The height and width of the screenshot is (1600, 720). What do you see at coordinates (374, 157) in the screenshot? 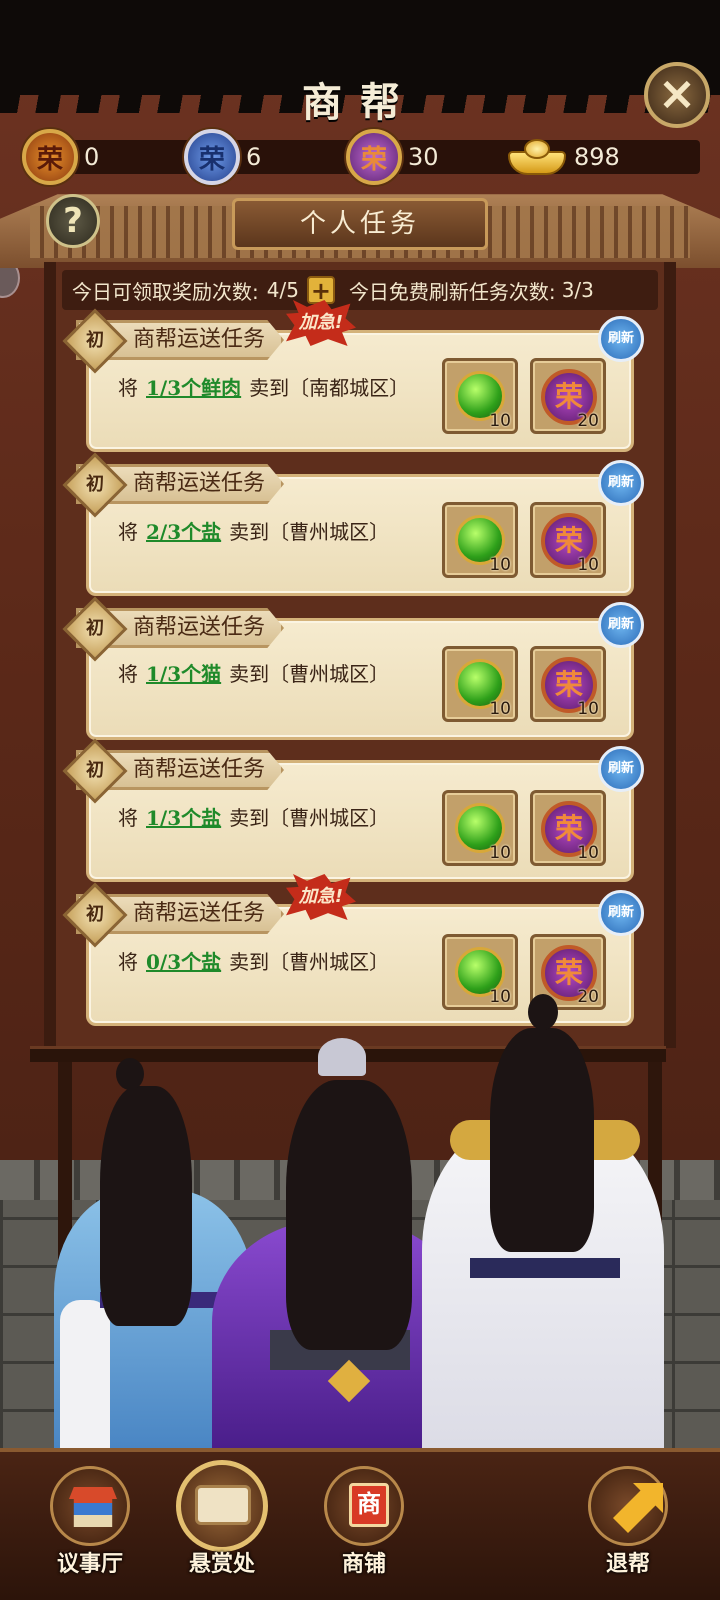
I see `honor-purple-medal-icon: 荣` at bounding box center [374, 157].